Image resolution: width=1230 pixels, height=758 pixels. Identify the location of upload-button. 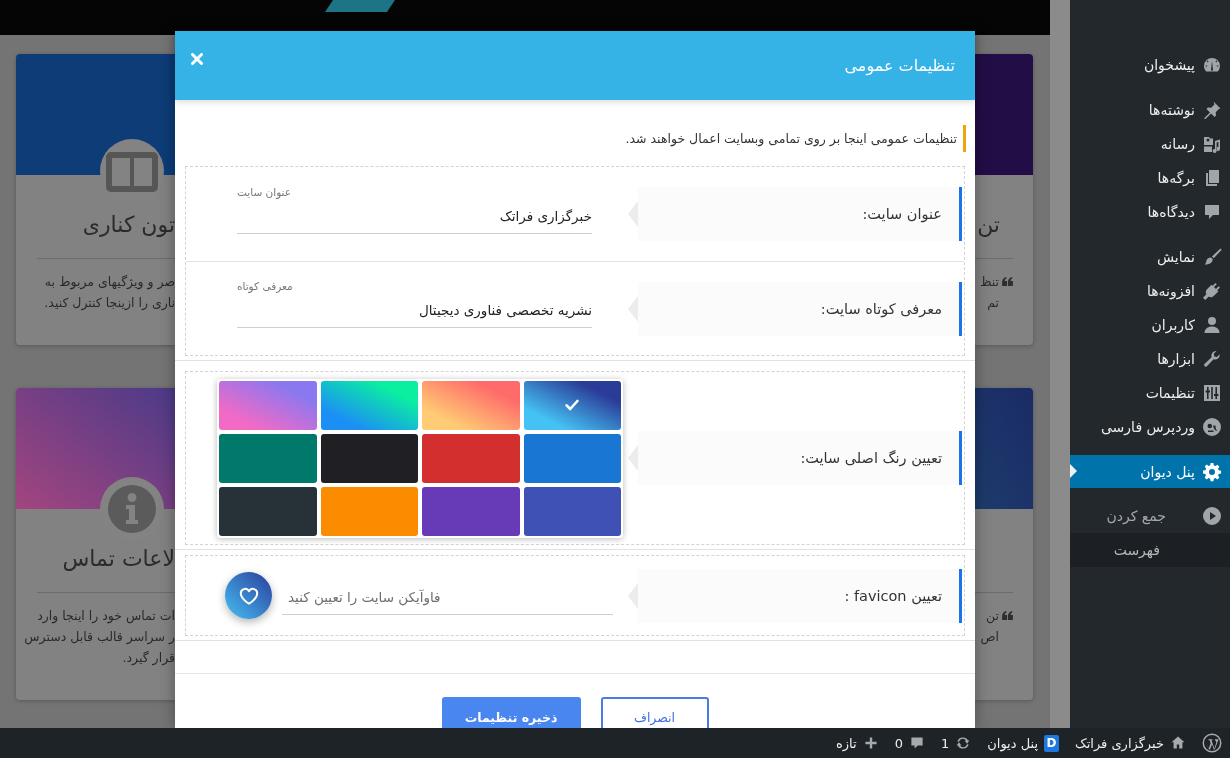
(248, 595).